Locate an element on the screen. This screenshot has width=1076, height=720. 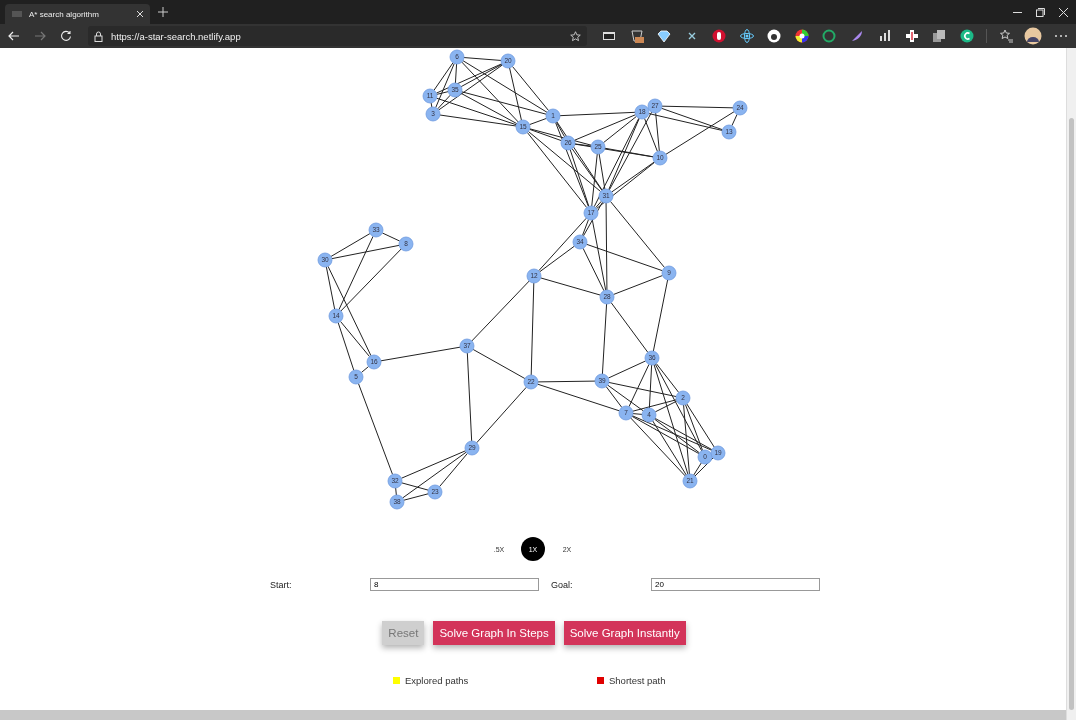
atom-icon is located at coordinates (747, 36).